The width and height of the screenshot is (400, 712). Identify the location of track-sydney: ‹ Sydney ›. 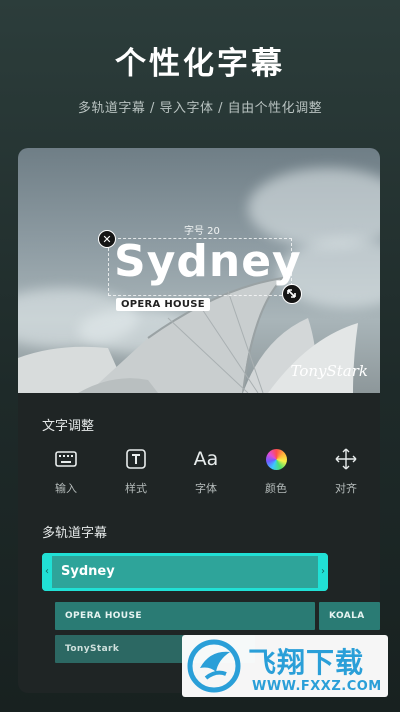
(185, 572).